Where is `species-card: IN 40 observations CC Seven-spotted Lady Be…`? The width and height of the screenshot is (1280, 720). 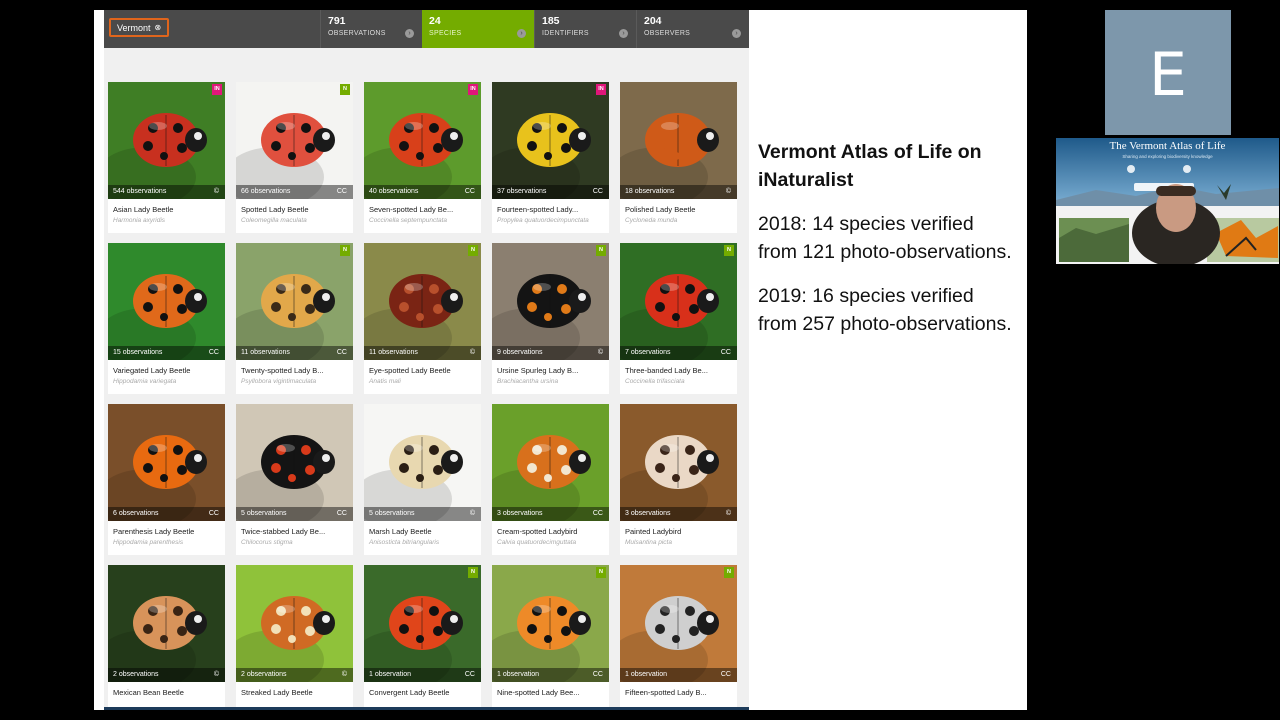 species-card: IN 40 observations CC Seven-spotted Lady Be… is located at coordinates (422, 157).